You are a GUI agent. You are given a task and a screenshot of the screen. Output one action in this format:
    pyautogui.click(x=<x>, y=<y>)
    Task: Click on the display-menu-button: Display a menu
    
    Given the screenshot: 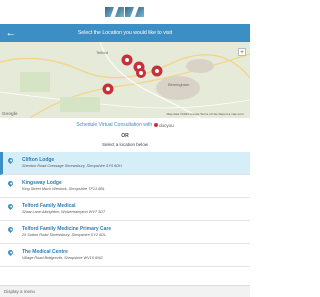 What is the action you would take?
    pyautogui.click(x=19, y=291)
    